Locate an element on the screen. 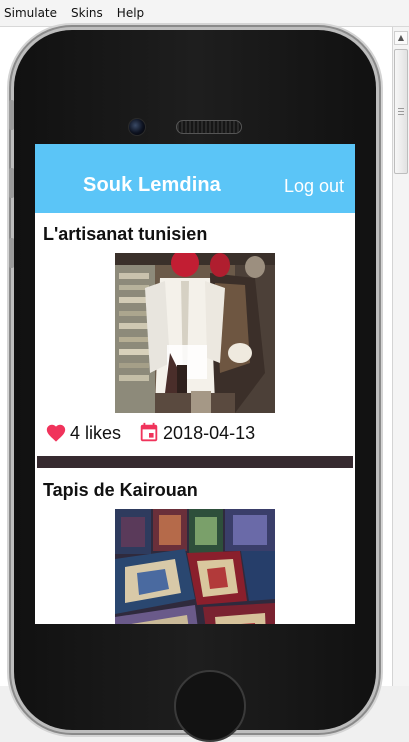 The image size is (409, 742). app-bar: Souk Lemdina Log out is located at coordinates (195, 178).